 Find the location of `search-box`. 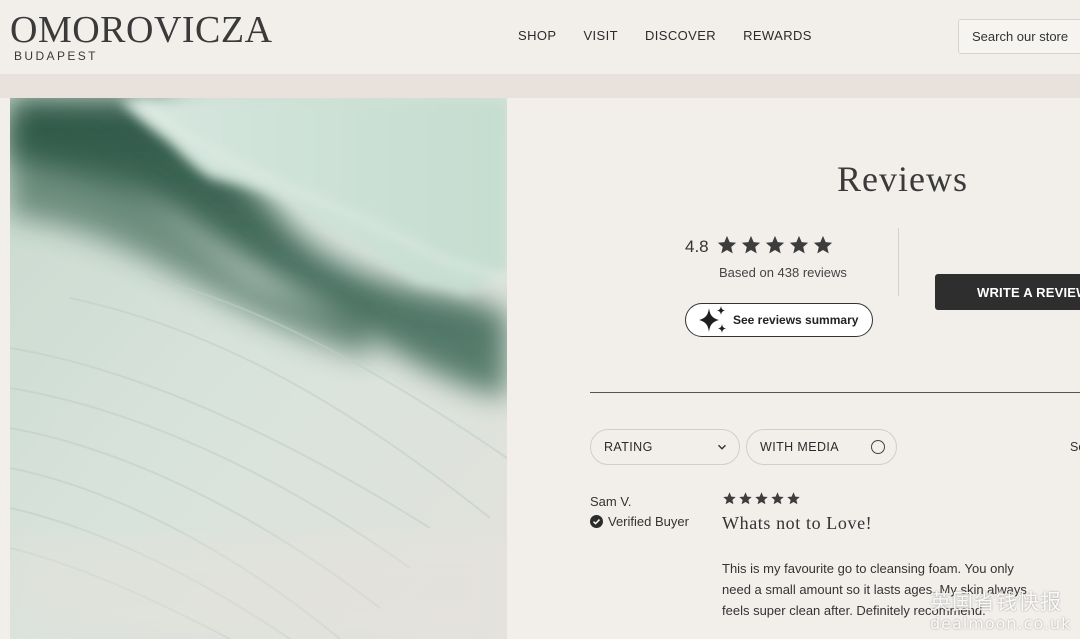

search-box is located at coordinates (1019, 36).